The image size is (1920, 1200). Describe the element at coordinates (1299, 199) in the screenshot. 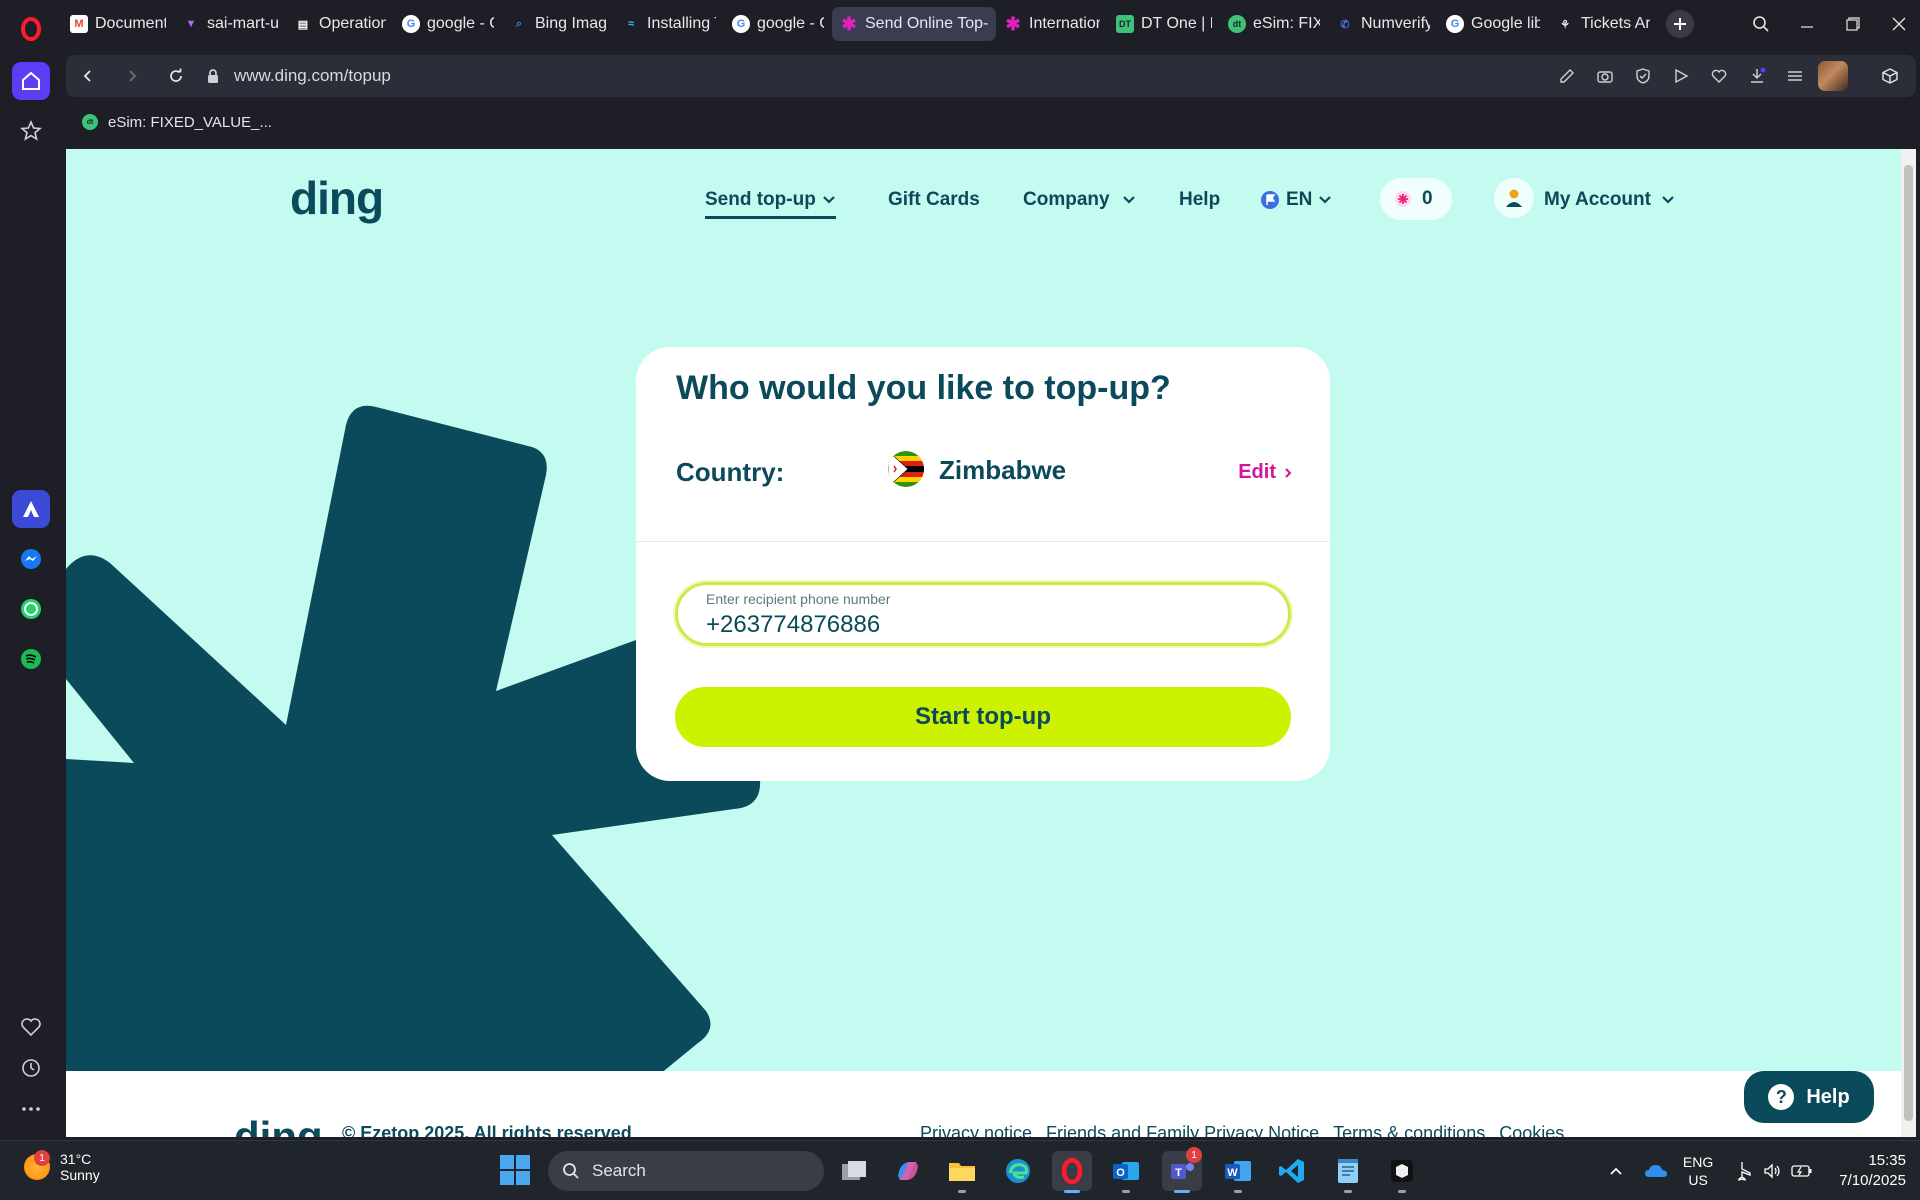

I see `language-label: EN` at that location.